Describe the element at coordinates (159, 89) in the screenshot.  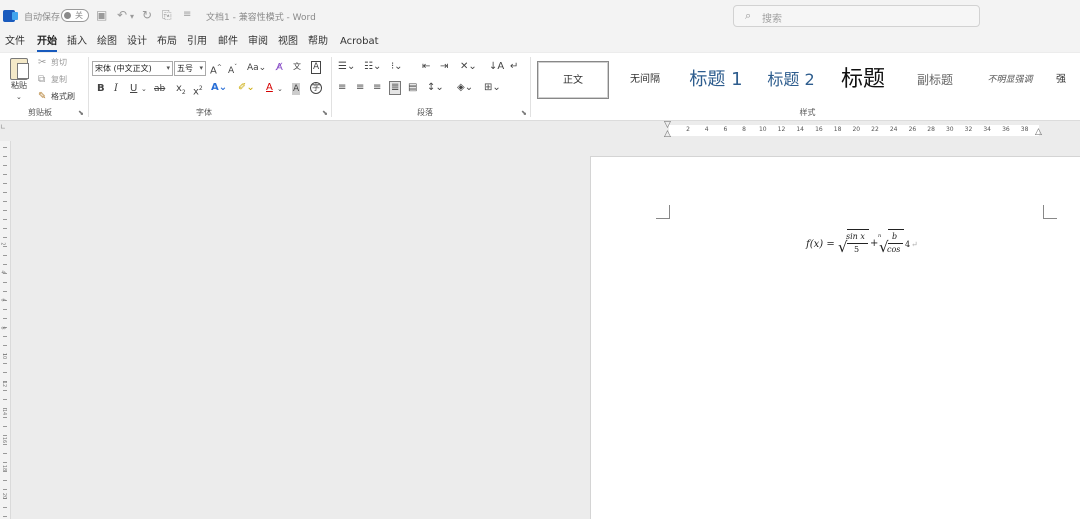
I see `strikethrough-icon: ab` at that location.